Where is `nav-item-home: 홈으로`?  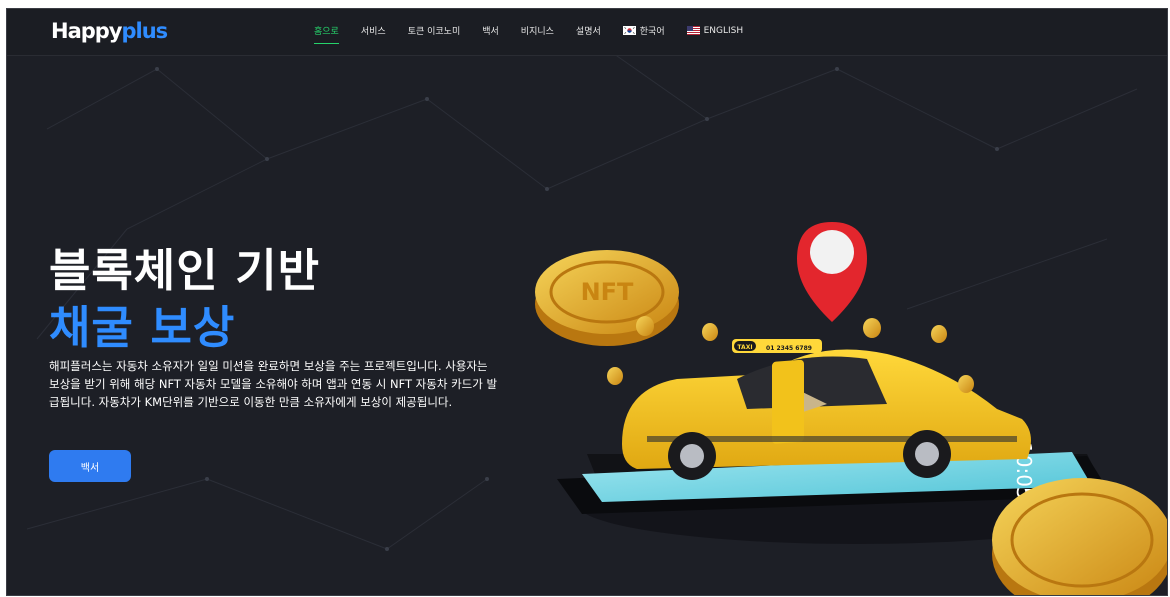 nav-item-home: 홈으로 is located at coordinates (326, 34).